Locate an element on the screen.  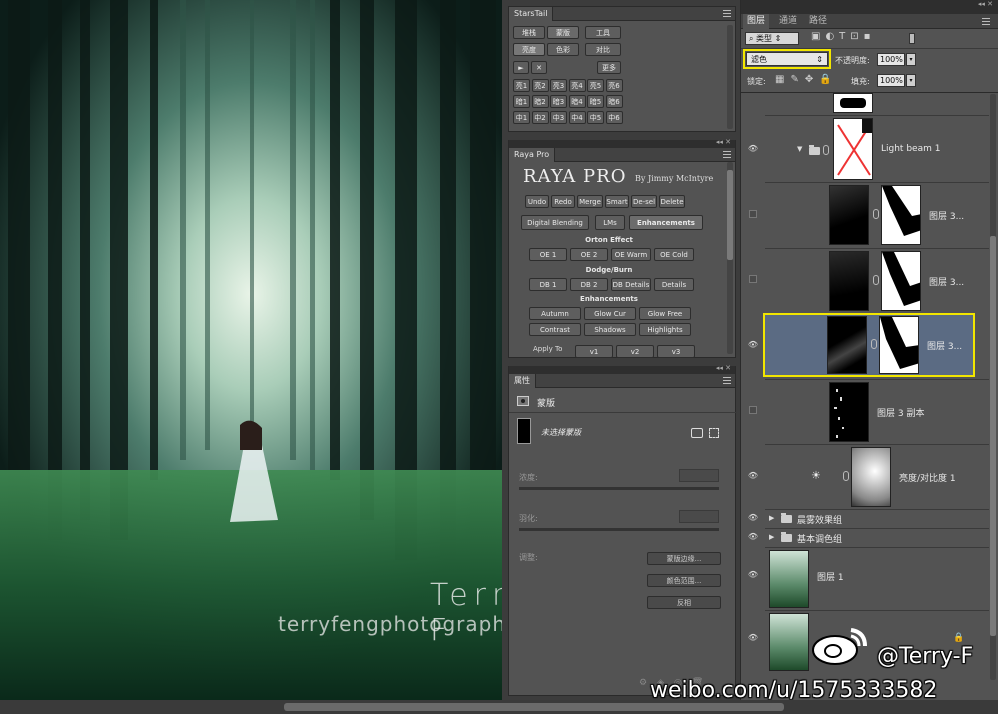
apply-to-button: v1 is located at coordinates (594, 351).